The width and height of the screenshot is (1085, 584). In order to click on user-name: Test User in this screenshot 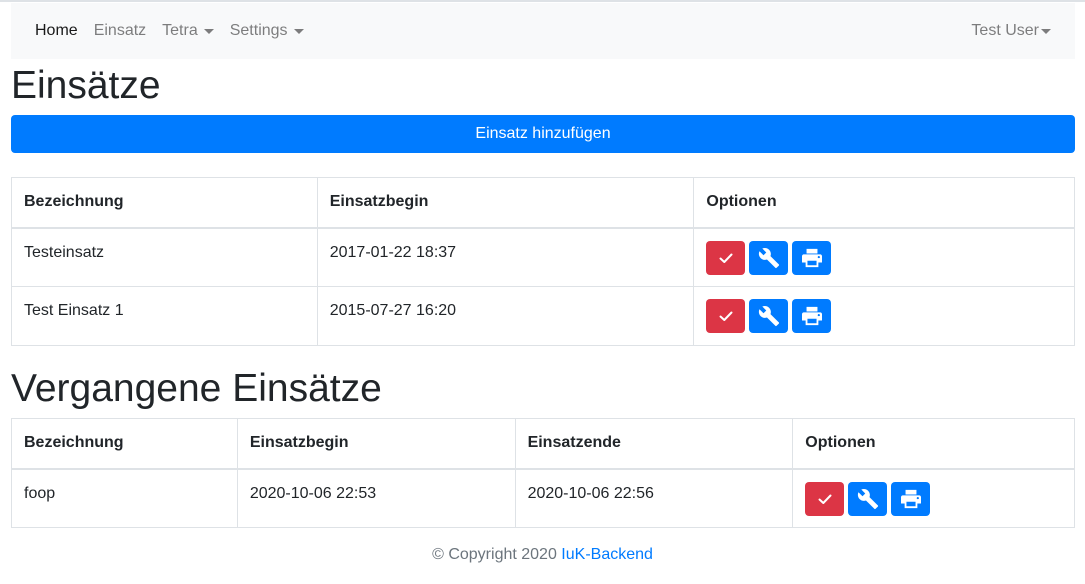, I will do `click(1005, 30)`.